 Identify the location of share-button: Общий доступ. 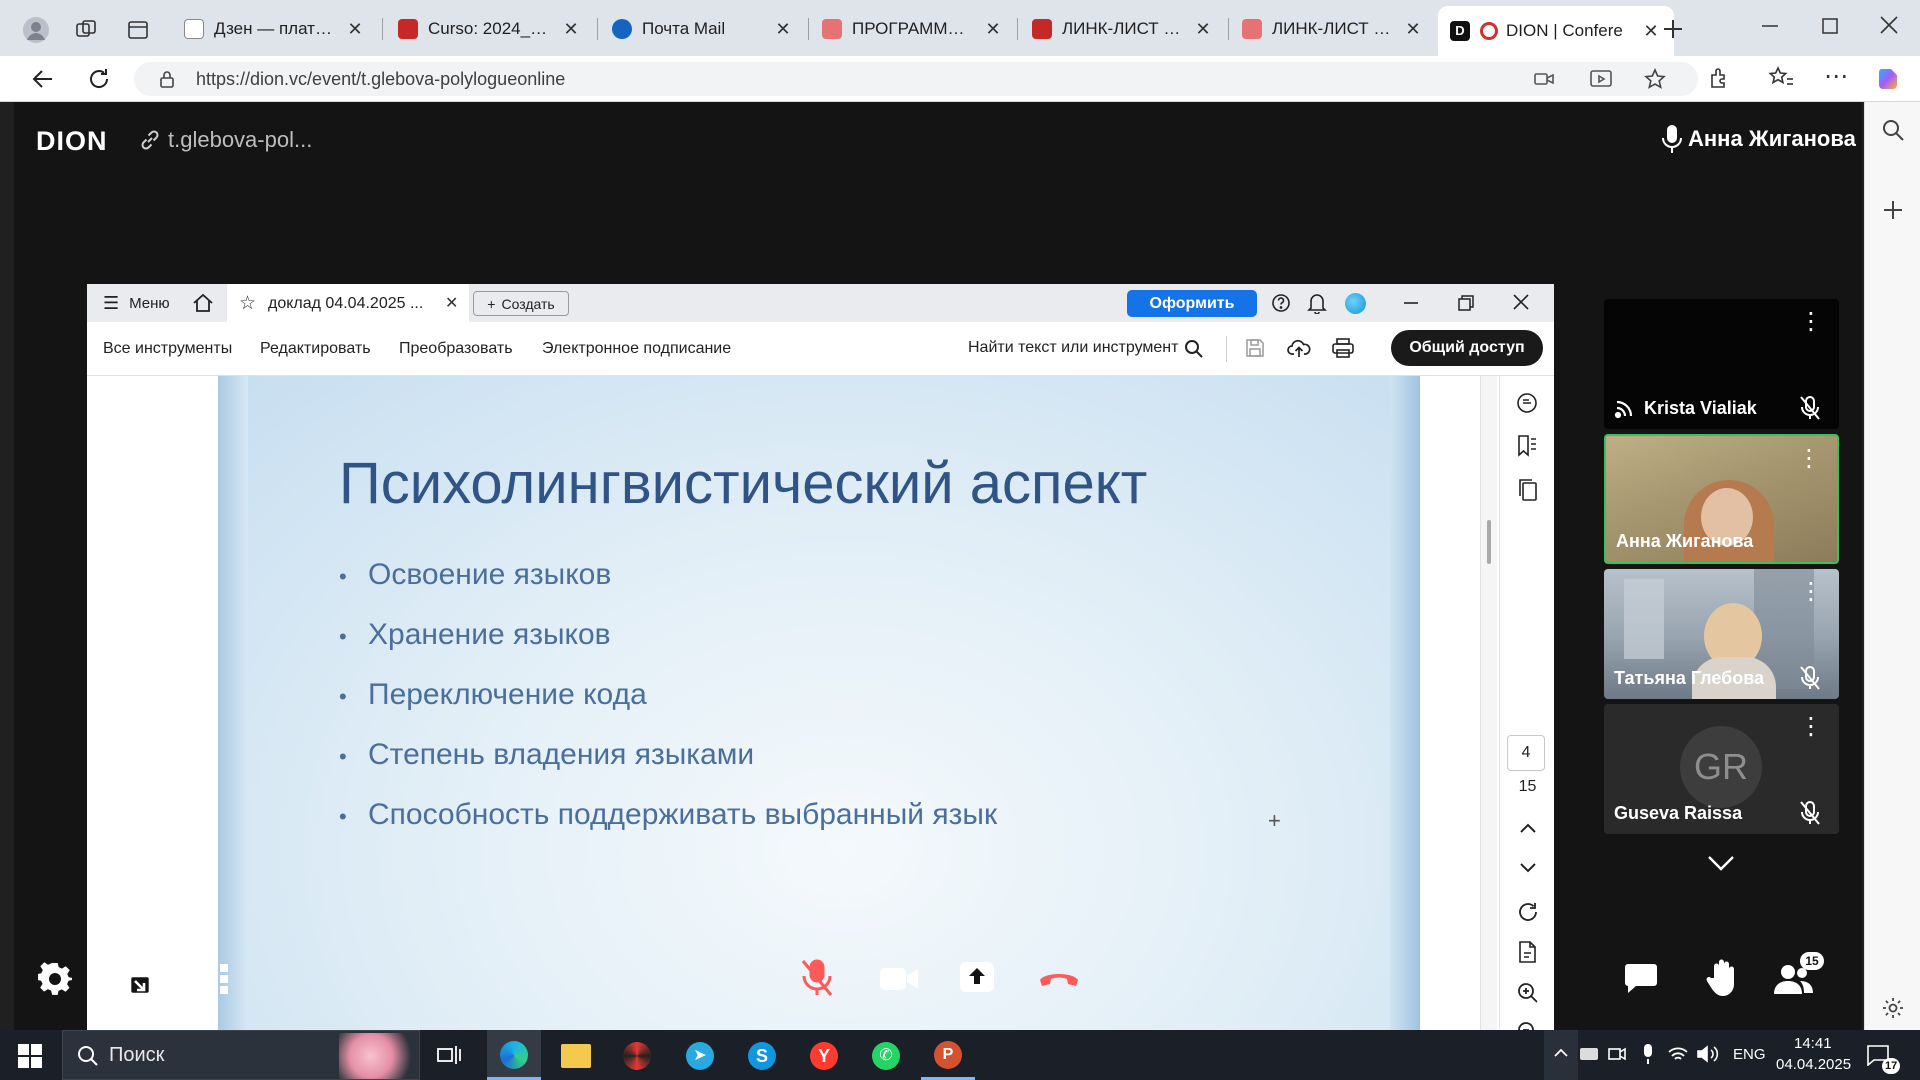
(1467, 348).